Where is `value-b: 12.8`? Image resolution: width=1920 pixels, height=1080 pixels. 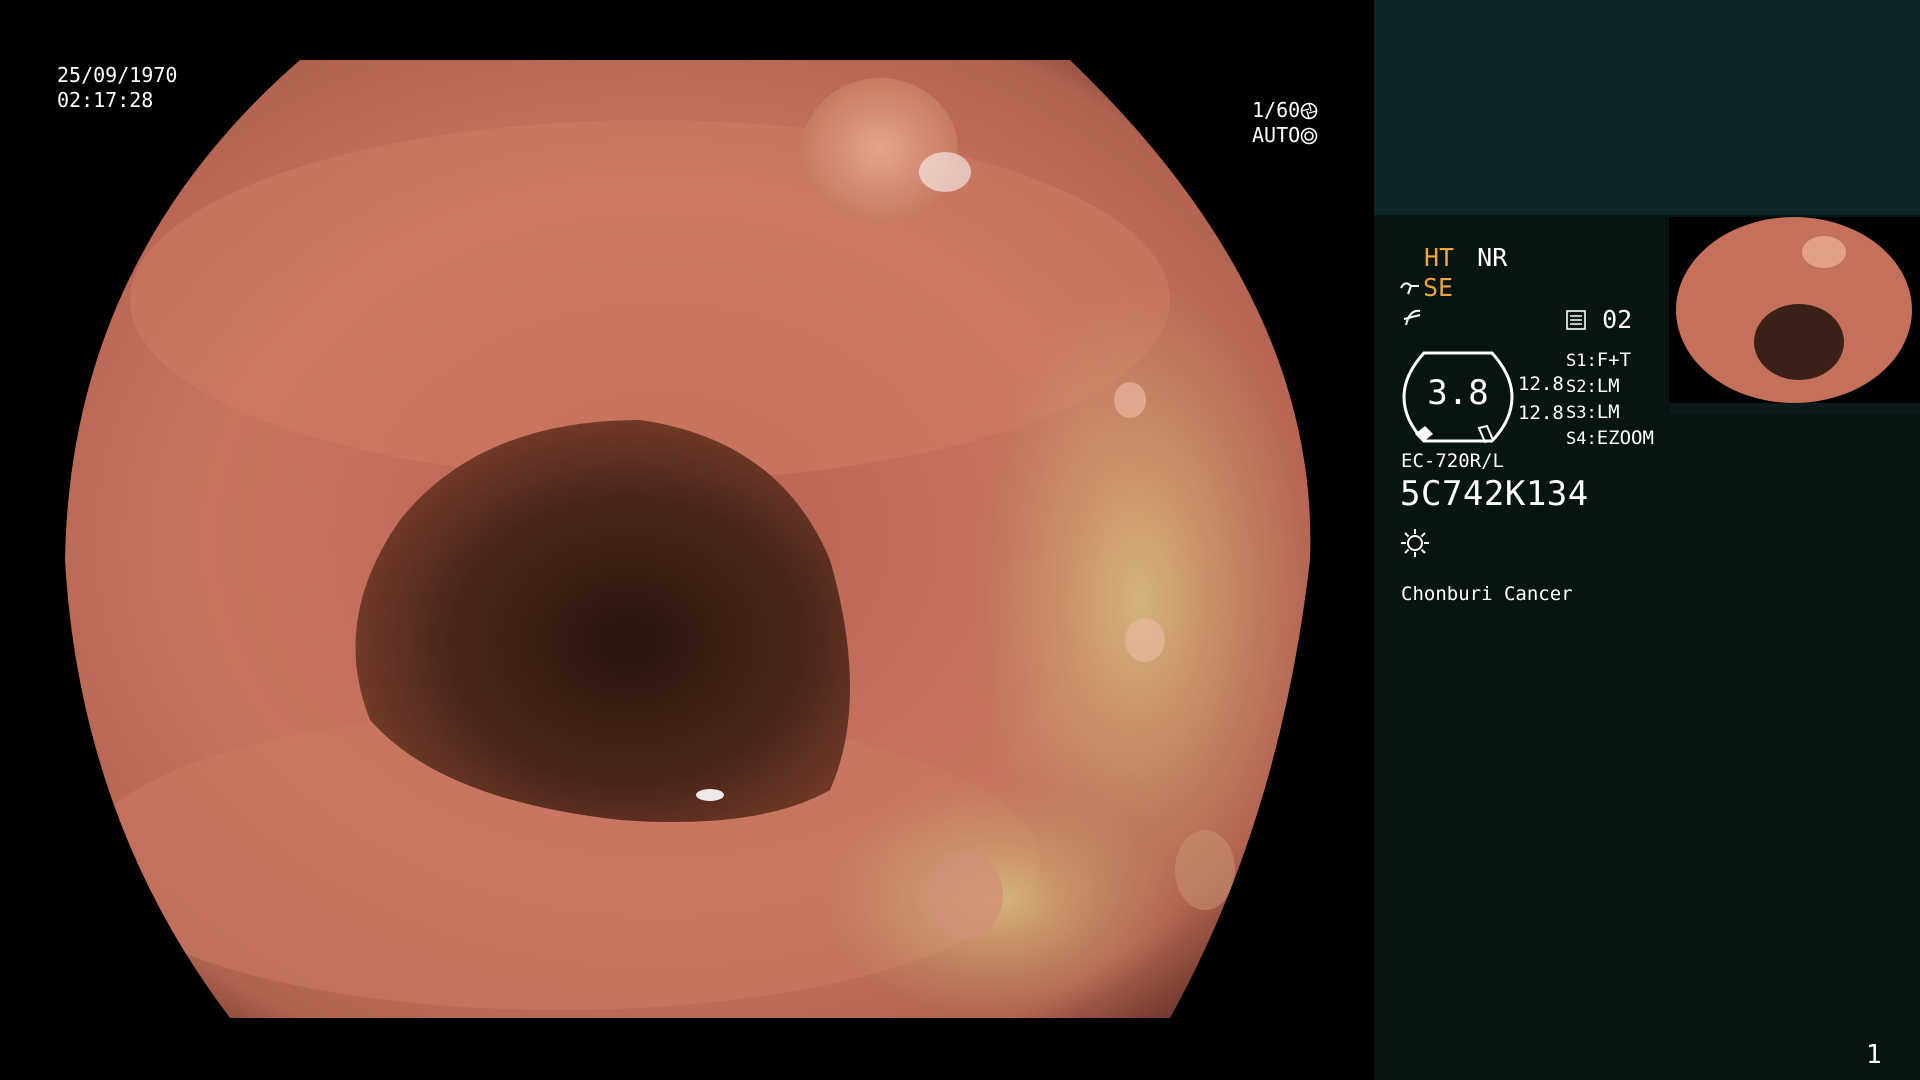
value-b: 12.8 is located at coordinates (1541, 413).